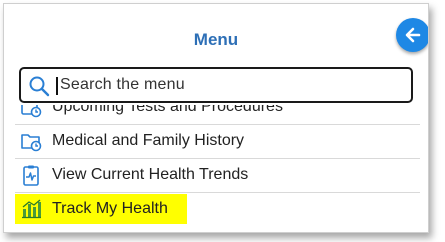 This screenshot has height=242, width=445. I want to click on menu-title: Menu, so click(216, 39).